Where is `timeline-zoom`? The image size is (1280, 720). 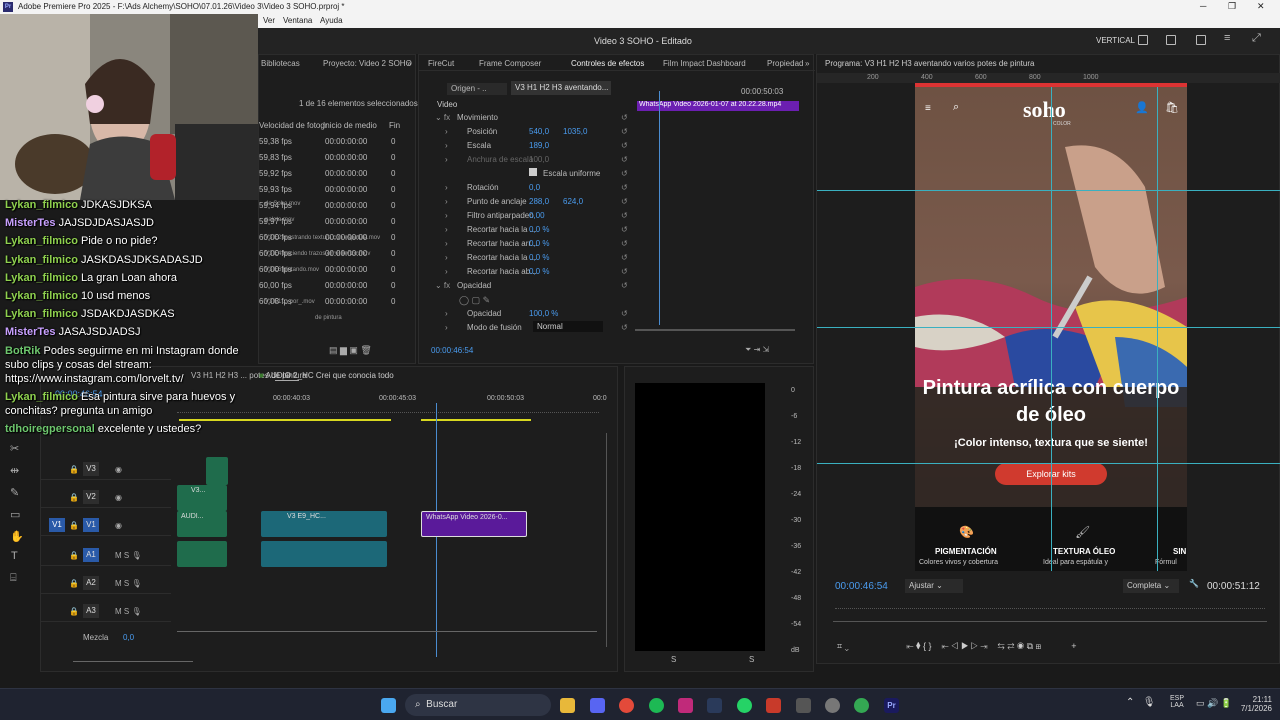
timeline-zoom is located at coordinates (133, 661).